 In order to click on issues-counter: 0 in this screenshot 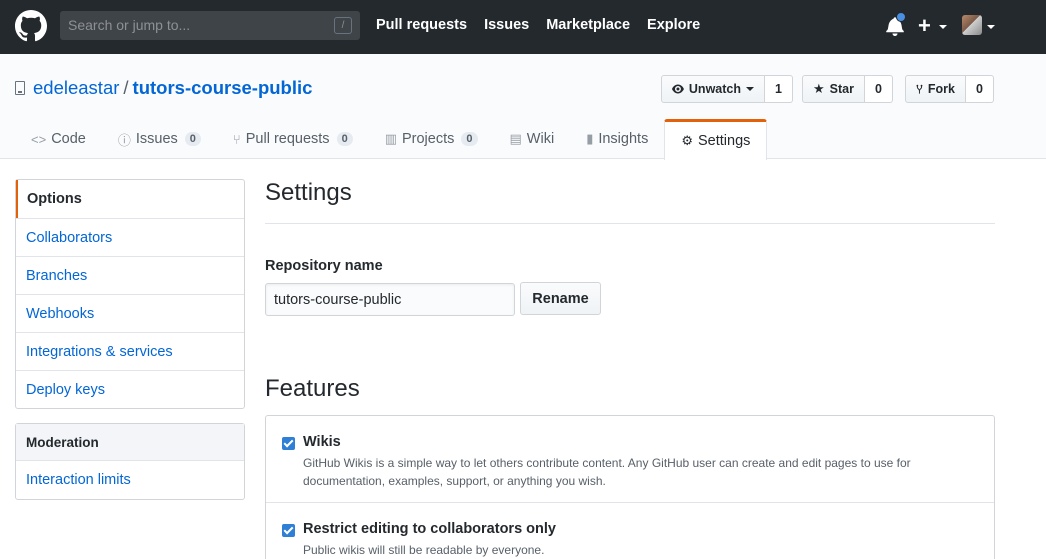, I will do `click(192, 139)`.